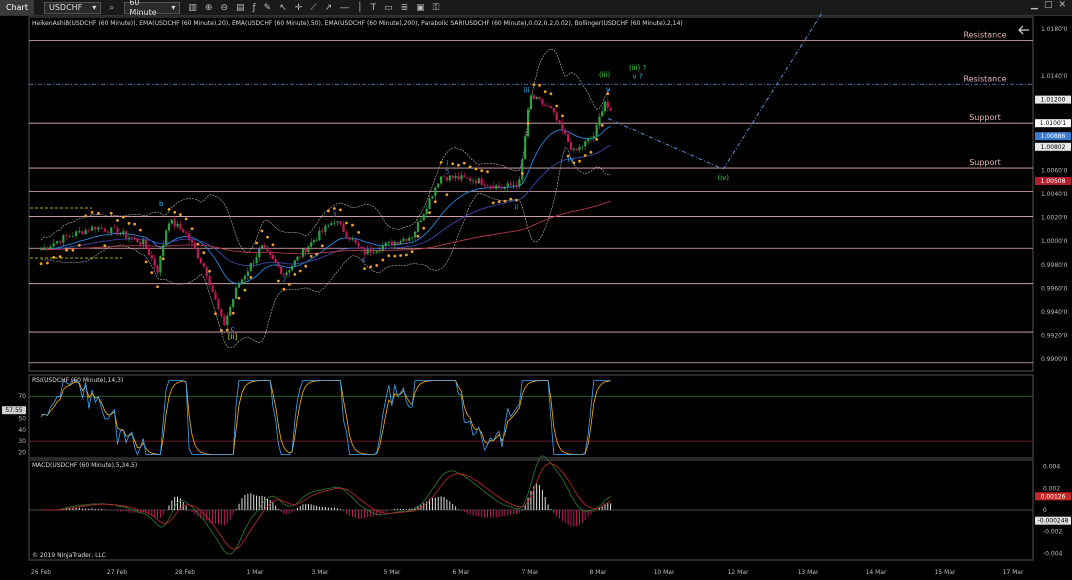  I want to click on price-axis-label: 0.9960'0, so click(1054, 288).